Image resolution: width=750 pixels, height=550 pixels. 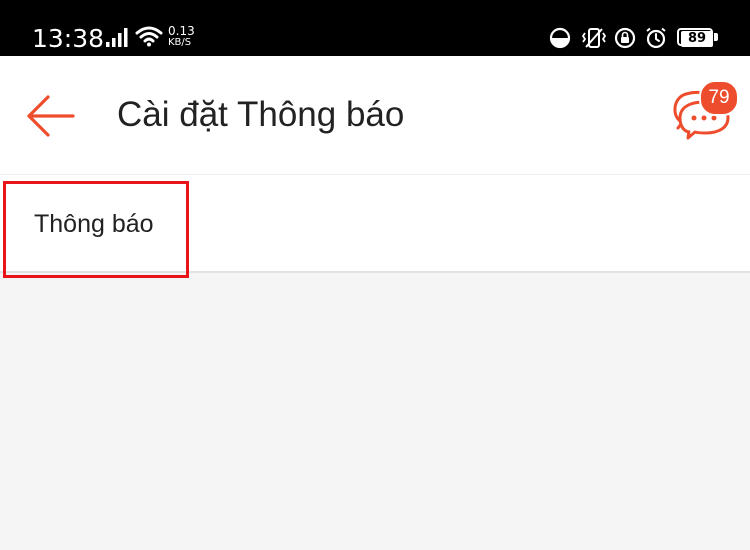 I want to click on page-title: Cài đặt Thông báo, so click(x=261, y=114).